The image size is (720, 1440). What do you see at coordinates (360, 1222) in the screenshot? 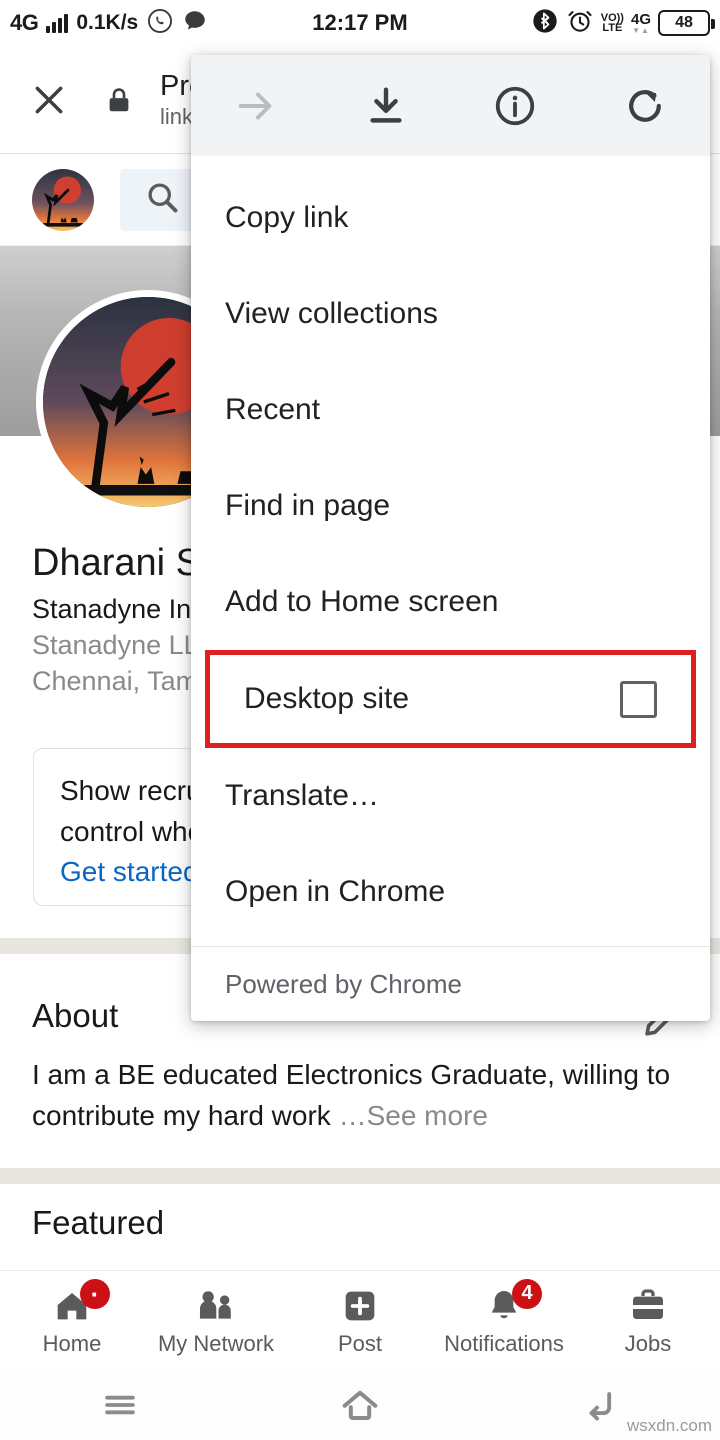
I see `featured-section: Featured` at bounding box center [360, 1222].